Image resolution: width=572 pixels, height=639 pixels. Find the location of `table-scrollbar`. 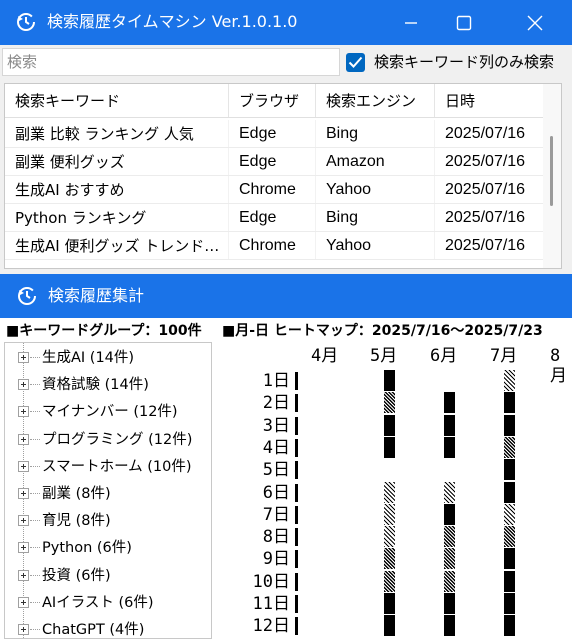

table-scrollbar is located at coordinates (552, 176).